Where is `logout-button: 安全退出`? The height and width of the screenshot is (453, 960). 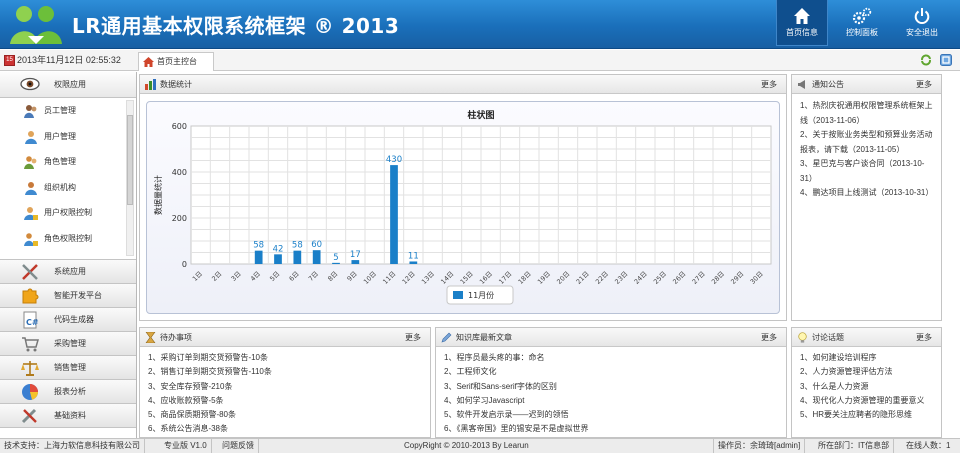 logout-button: 安全退出 is located at coordinates (922, 23).